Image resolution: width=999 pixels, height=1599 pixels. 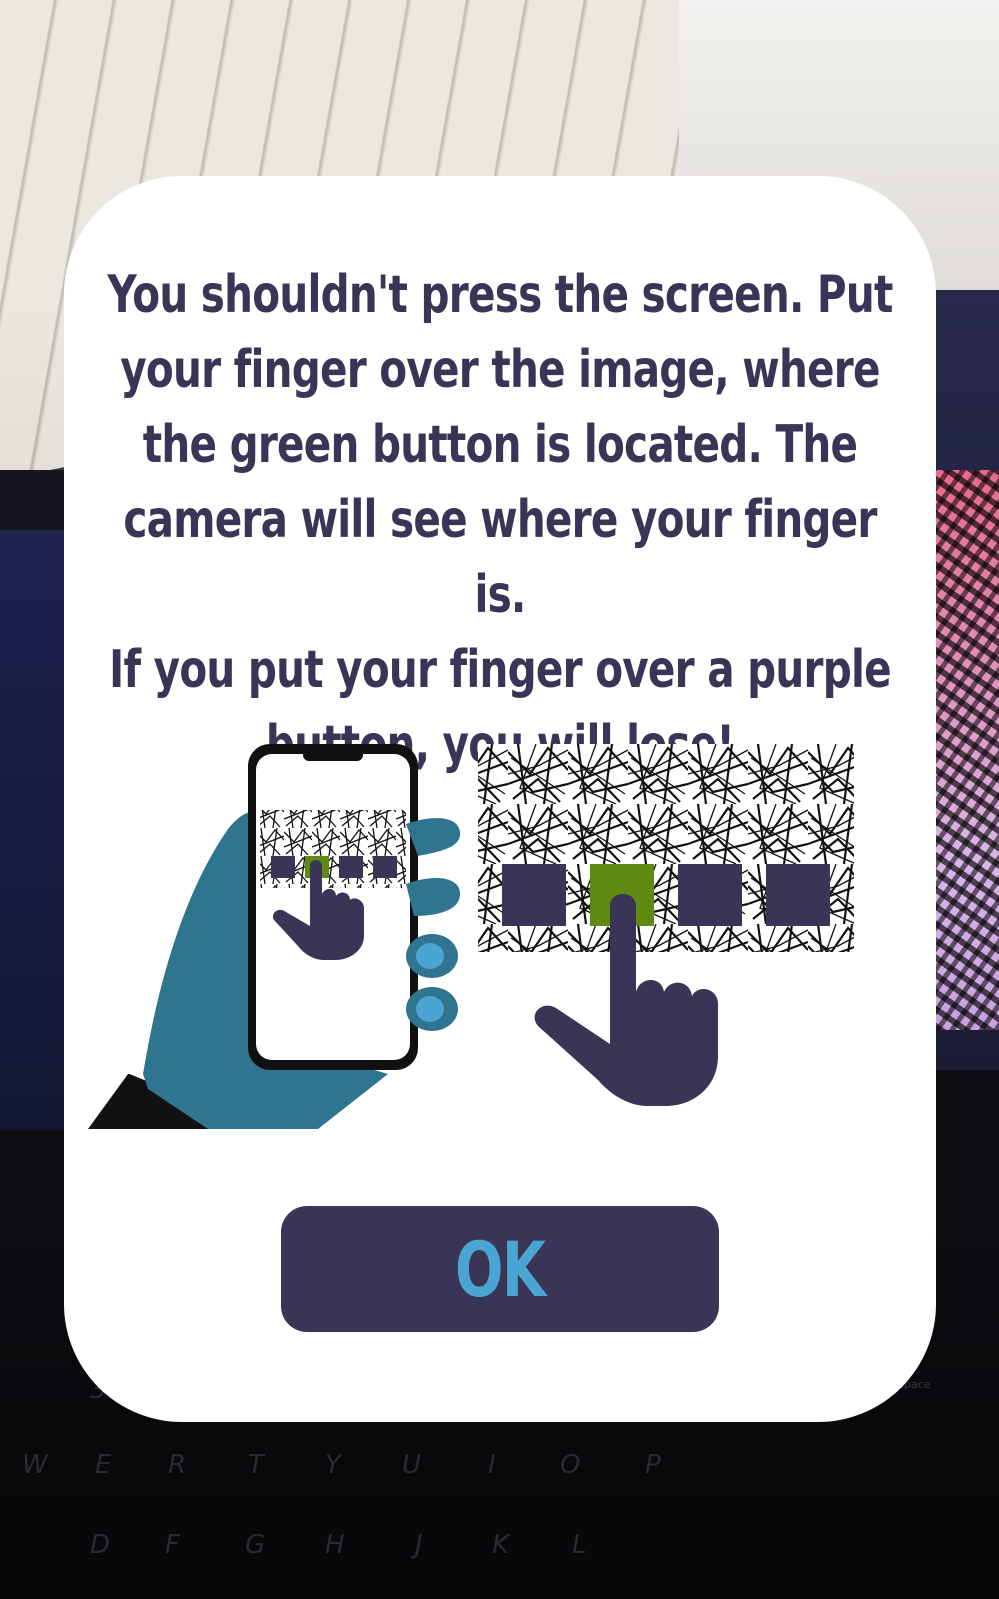 What do you see at coordinates (500, 557) in the screenshot?
I see `message-line: camera will see where your finger is.` at bounding box center [500, 557].